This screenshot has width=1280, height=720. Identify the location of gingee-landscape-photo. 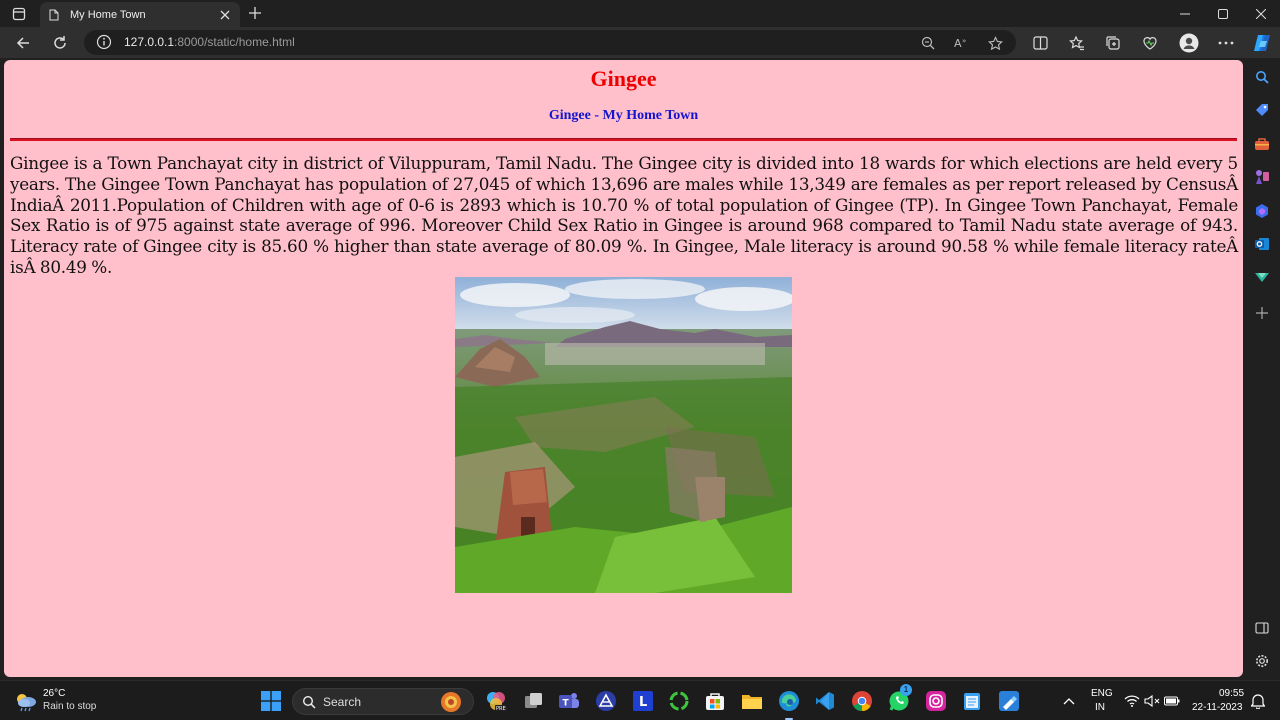
(623, 435).